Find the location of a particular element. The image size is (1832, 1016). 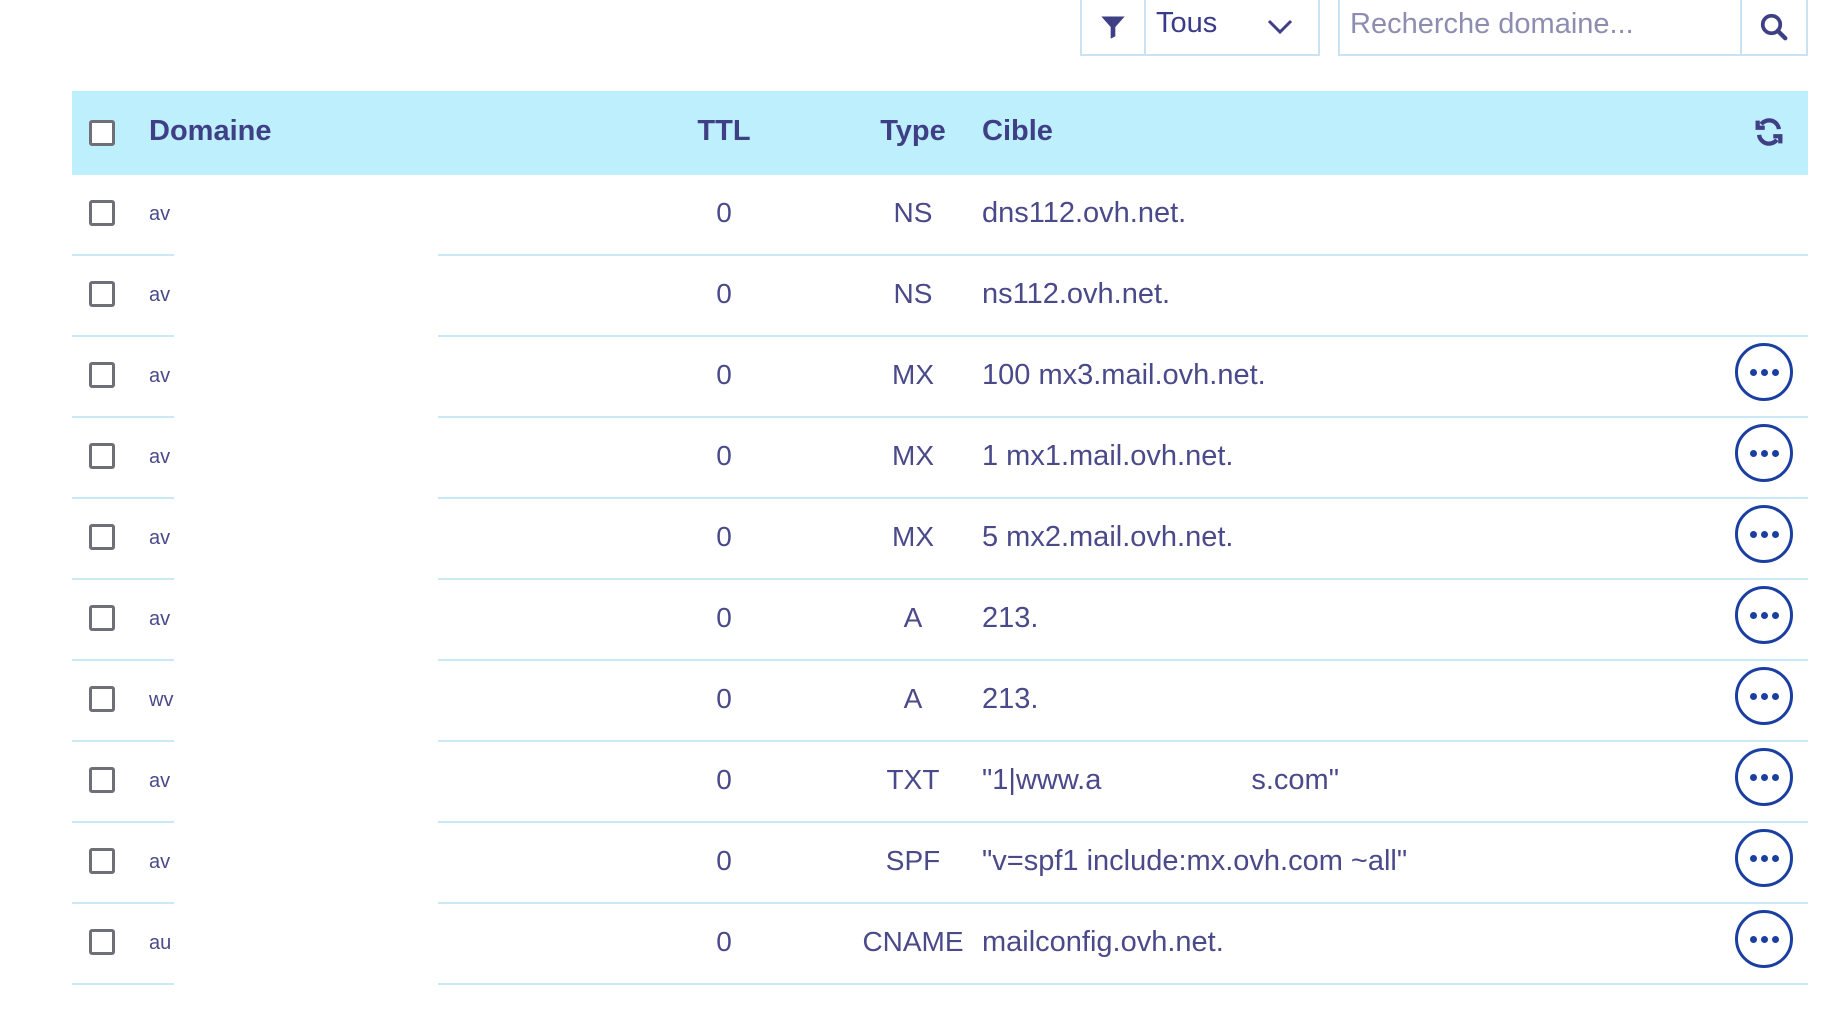

cell-target: ns112.ovh.net. is located at coordinates (1076, 294).